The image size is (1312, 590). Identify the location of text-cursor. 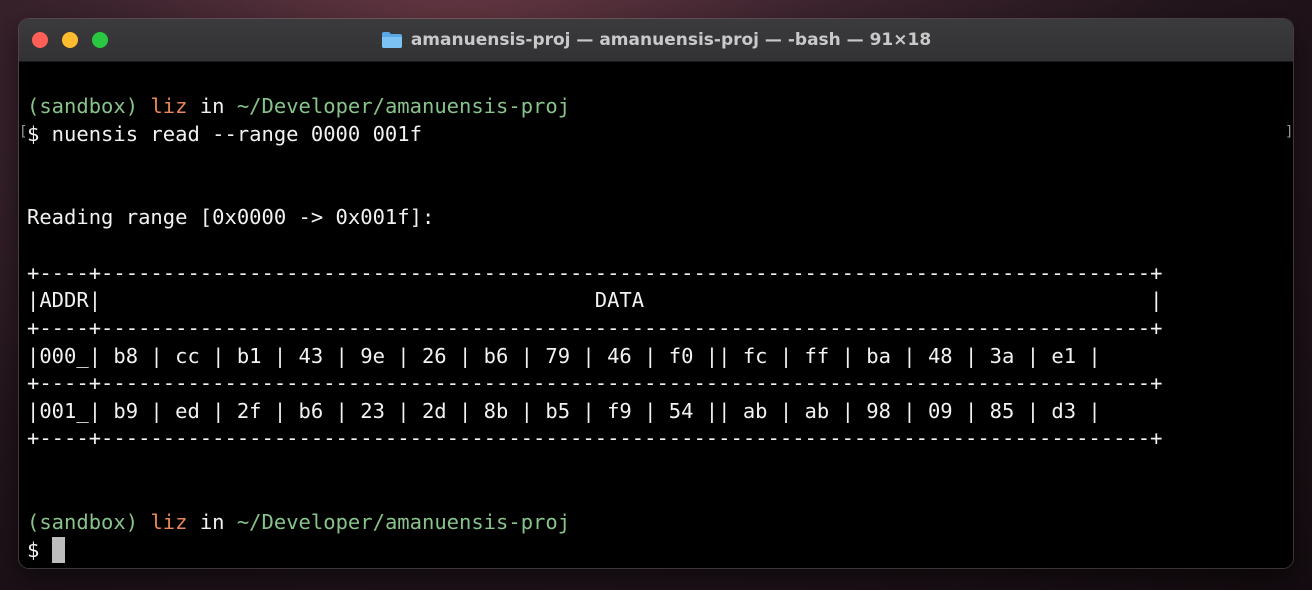
(58, 549).